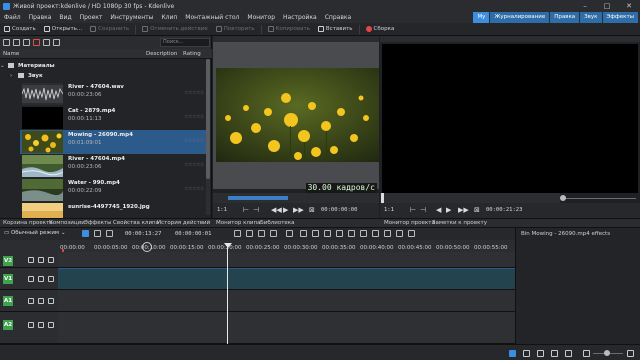  What do you see at coordinates (222, 210) in the screenshot?
I see `clip-zoom-select: 1:1` at bounding box center [222, 210].